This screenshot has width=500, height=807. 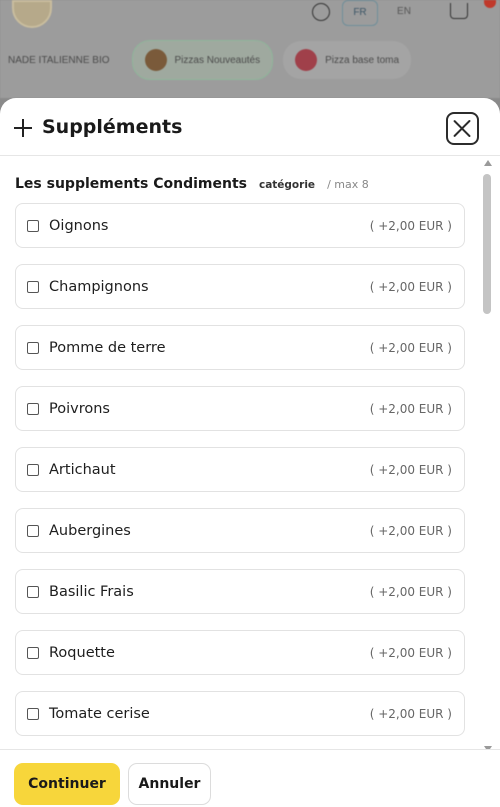 What do you see at coordinates (348, 184) in the screenshot?
I see `max-selection: / max 8` at bounding box center [348, 184].